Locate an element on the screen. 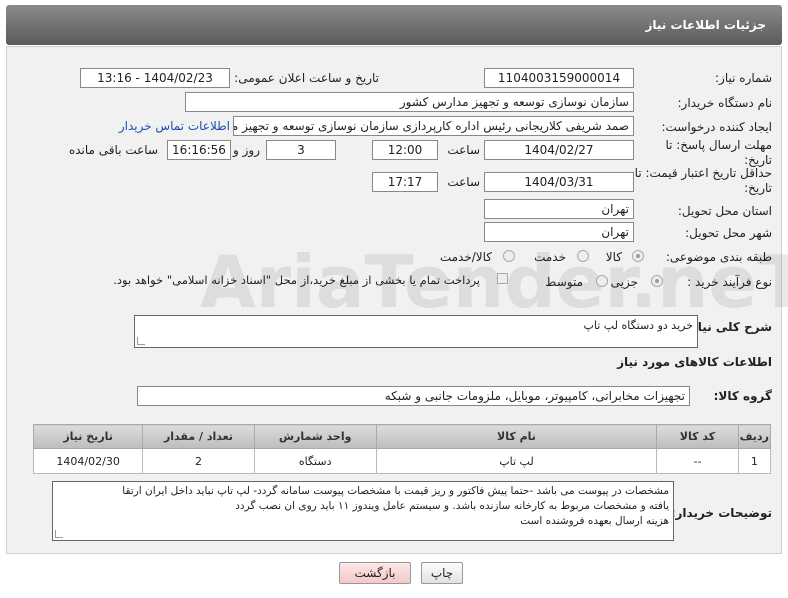 Image resolution: width=788 pixels, height=598 pixels. buyer-org-label: نام دستگاه خریدار: is located at coordinates (725, 103).